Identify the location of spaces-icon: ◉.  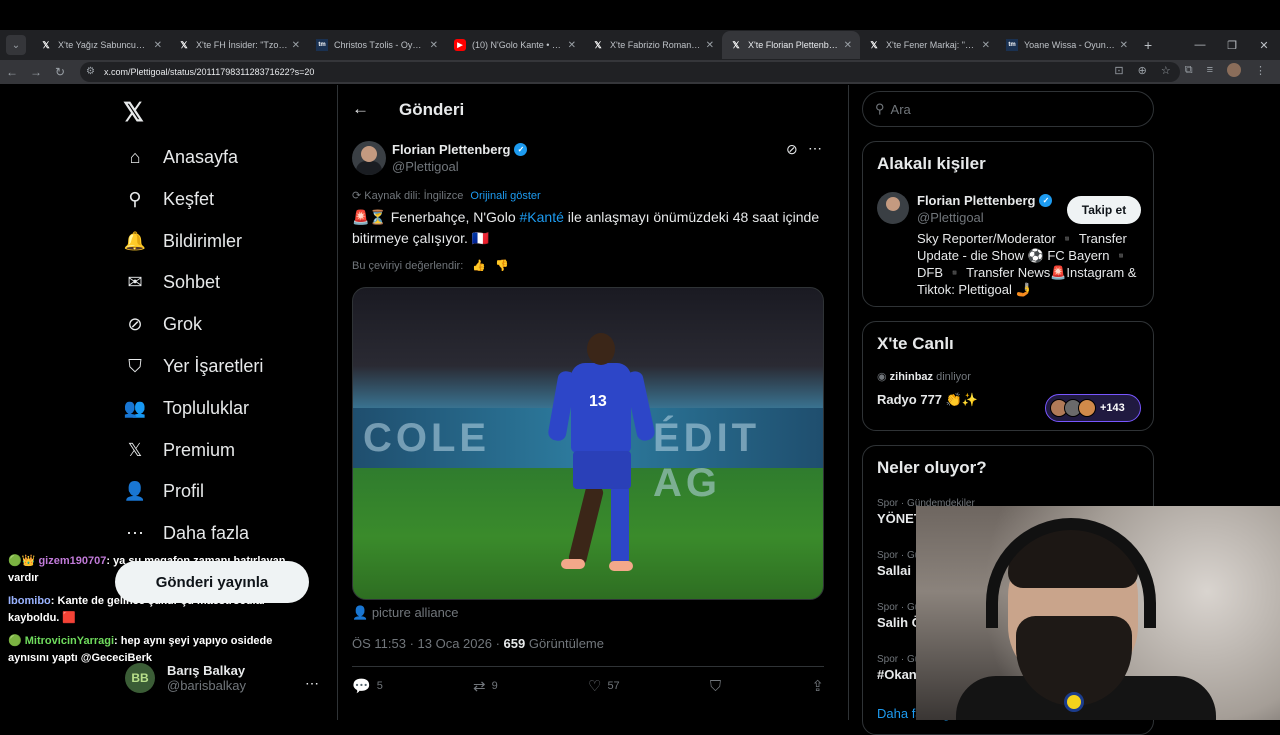
(883, 377).